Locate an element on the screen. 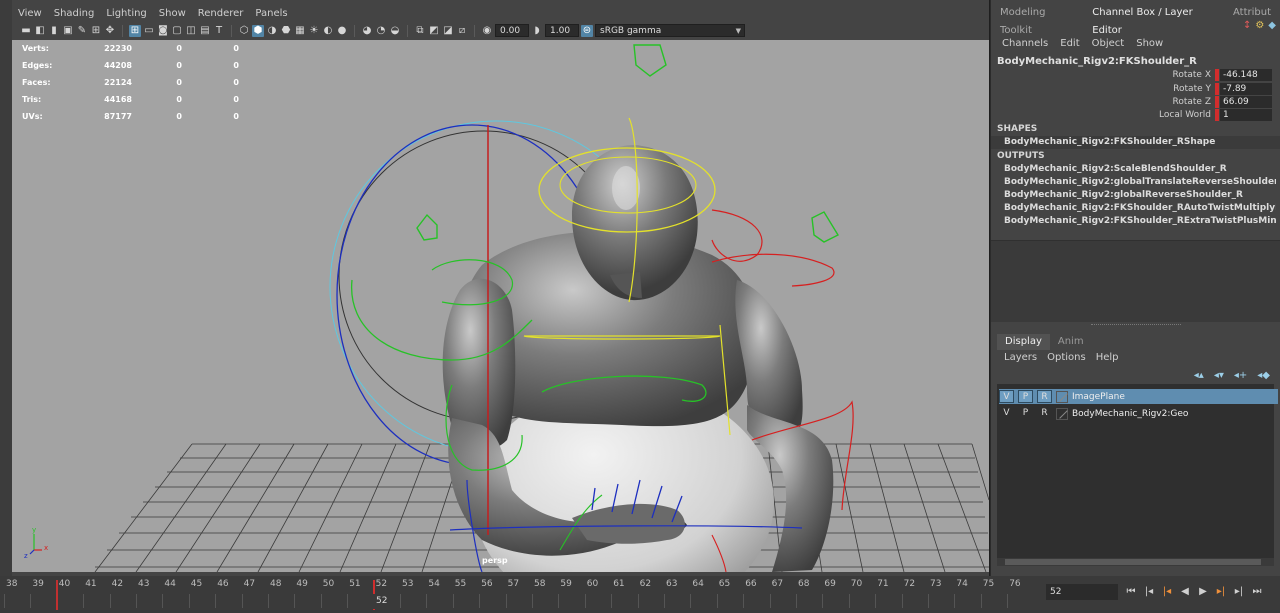 Image resolution: width=1280 pixels, height=613 pixels. default-material-icon: ◑ is located at coordinates (272, 31).